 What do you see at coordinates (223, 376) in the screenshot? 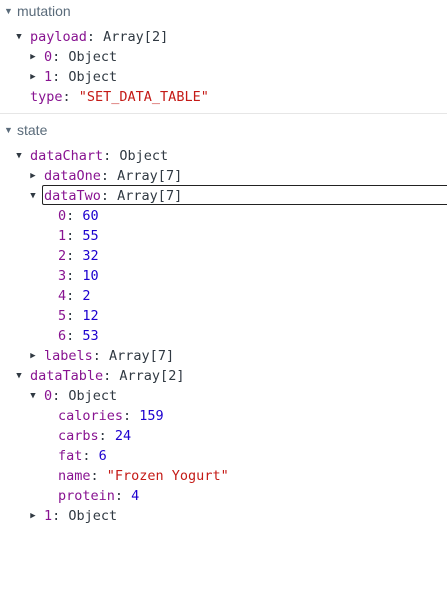
I see `tree-row-dataTable: ▼ dataTable: Array[2]` at bounding box center [223, 376].